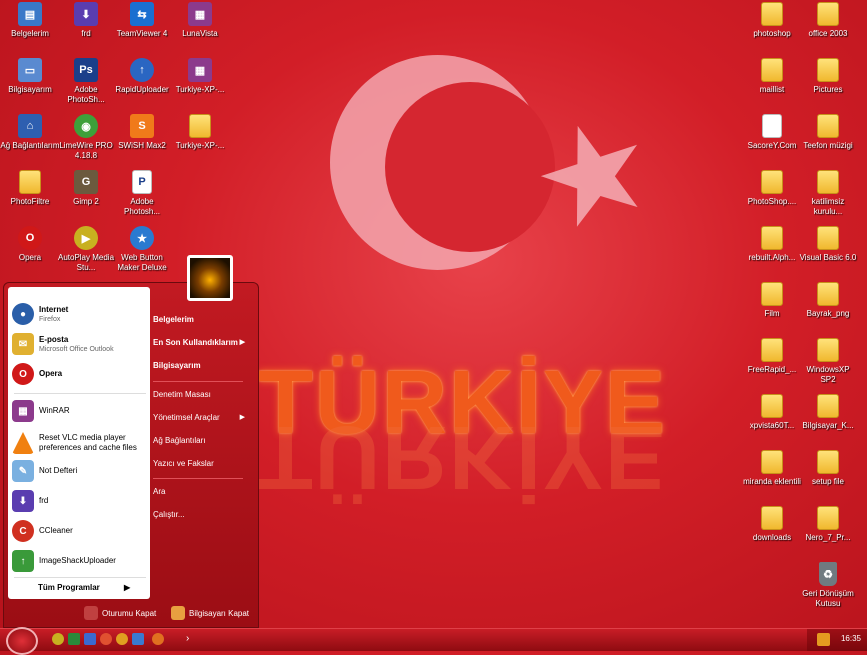 The height and width of the screenshot is (655, 867). I want to click on recent-item-winrar: ▦ WinRAR, so click(80, 411).